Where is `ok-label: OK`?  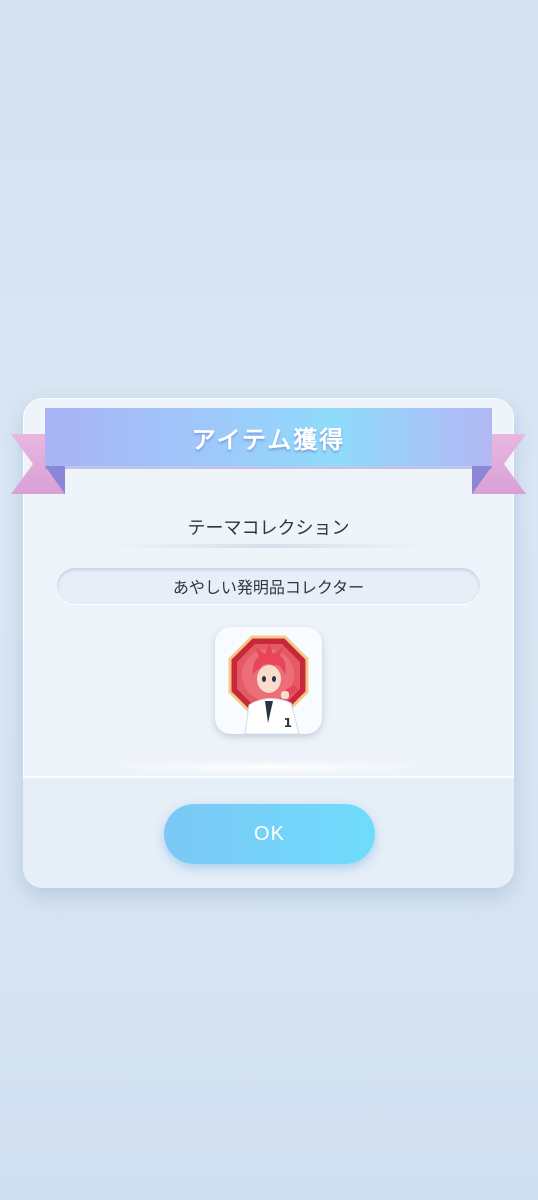 ok-label: OK is located at coordinates (269, 833).